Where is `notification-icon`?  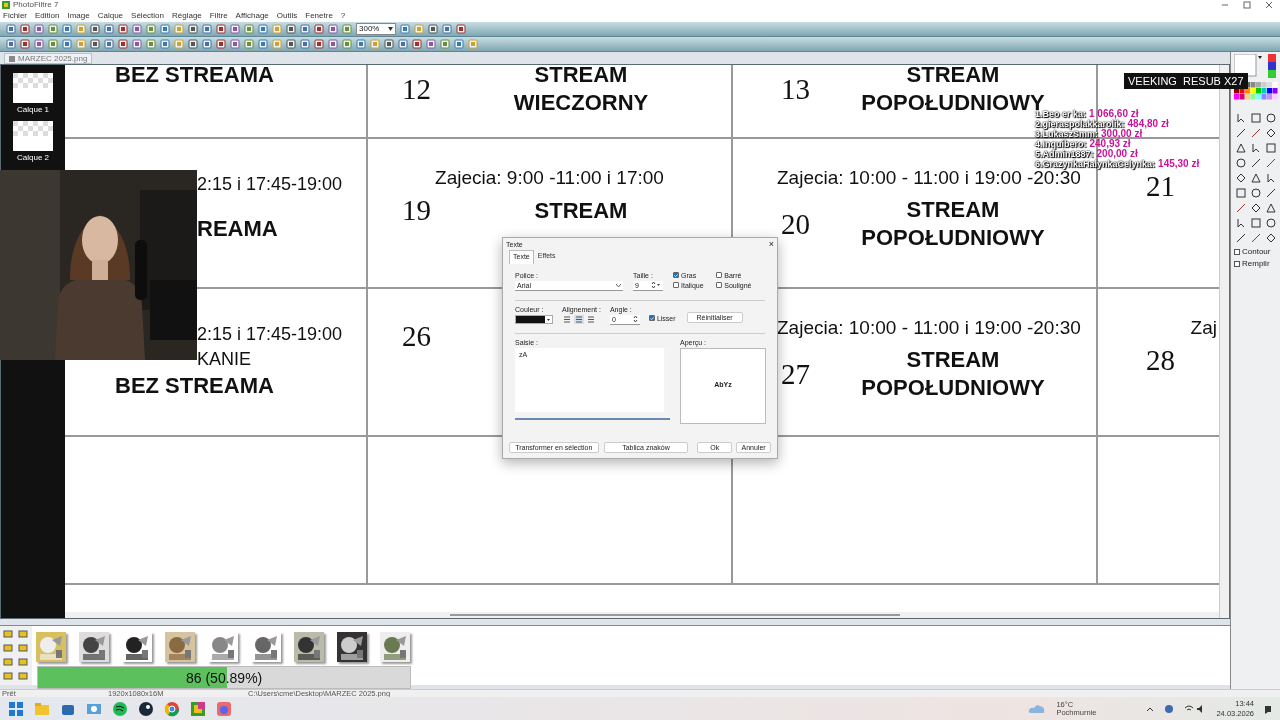 notification-icon is located at coordinates (1268, 708).